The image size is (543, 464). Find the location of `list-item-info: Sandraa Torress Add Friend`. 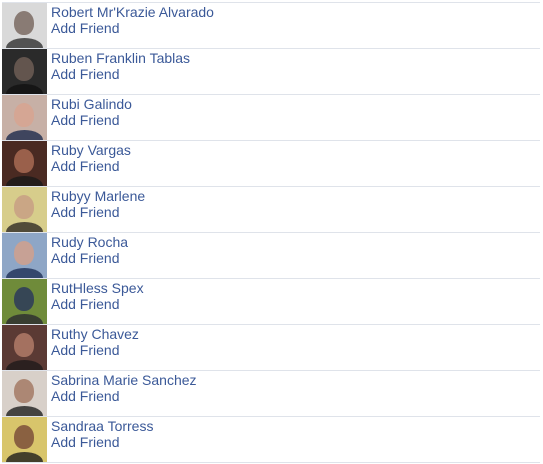

list-item-info: Sandraa Torress Add Friend is located at coordinates (100, 433).